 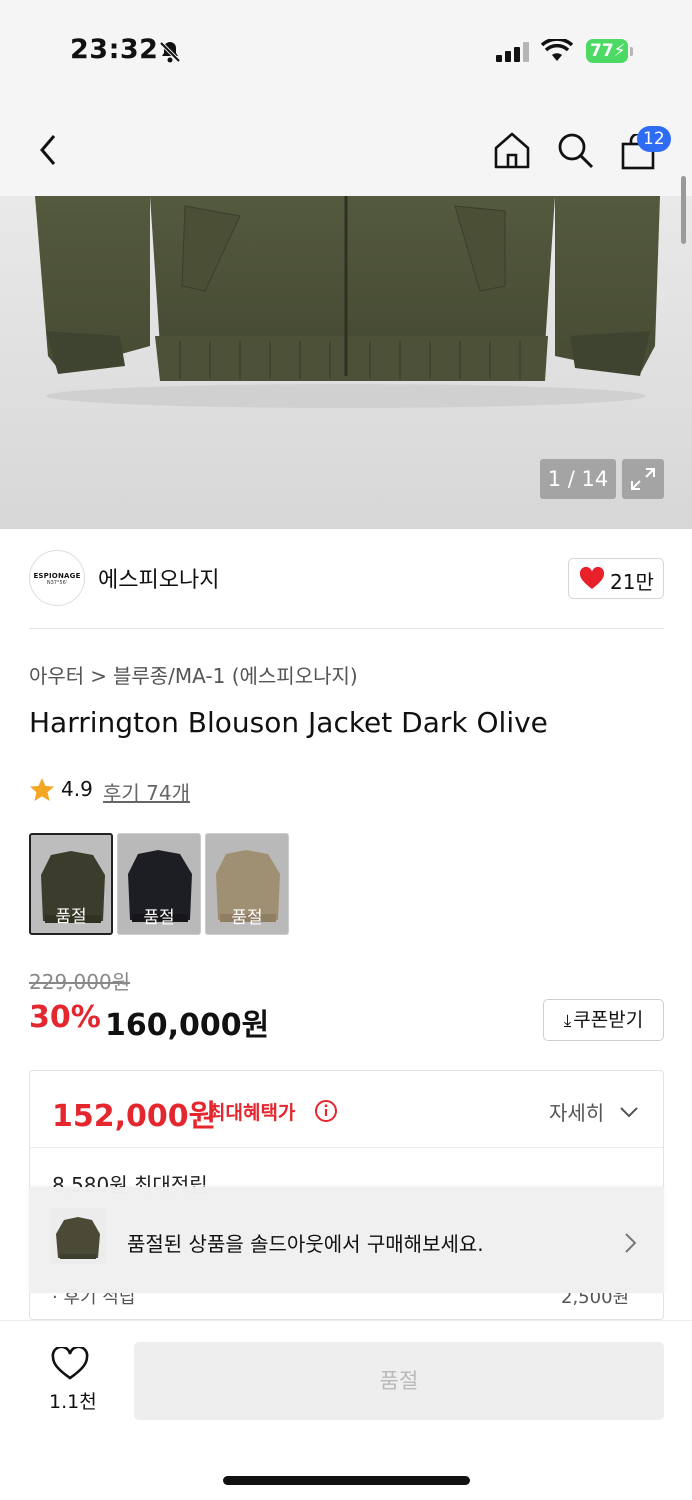 What do you see at coordinates (346, 148) in the screenshot?
I see `top-nav: 12` at bounding box center [346, 148].